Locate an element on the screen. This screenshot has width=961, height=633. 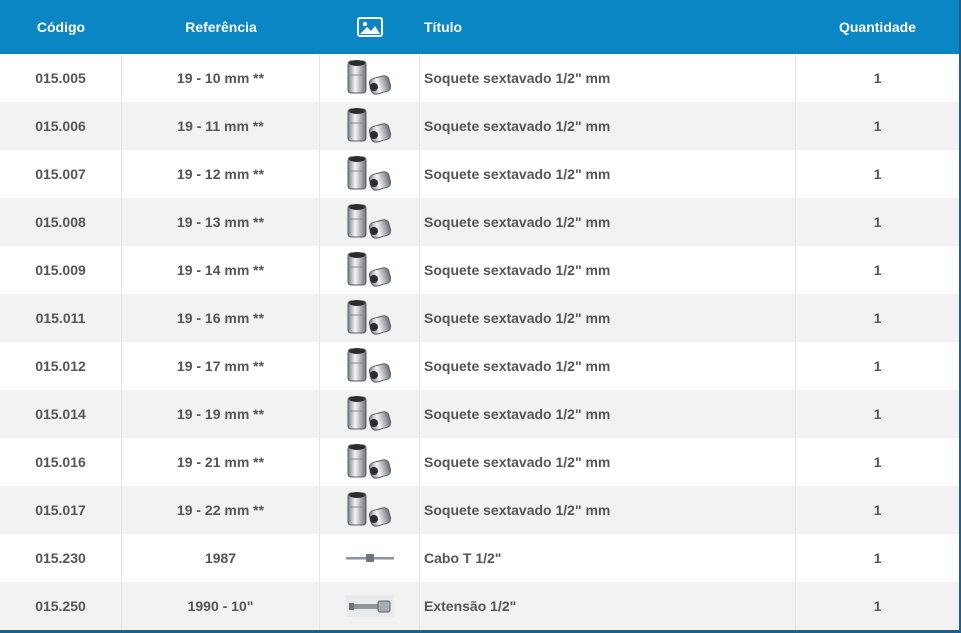
cell-referencia: 19 - 21 mm ** is located at coordinates (221, 462).